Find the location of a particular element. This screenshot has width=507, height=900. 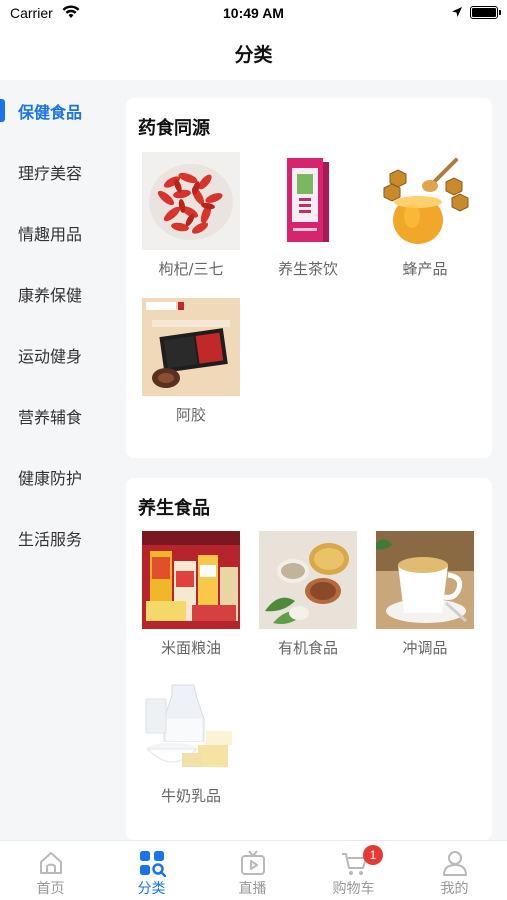

sidebar-item-health-food: 保健食品 is located at coordinates (62, 110).